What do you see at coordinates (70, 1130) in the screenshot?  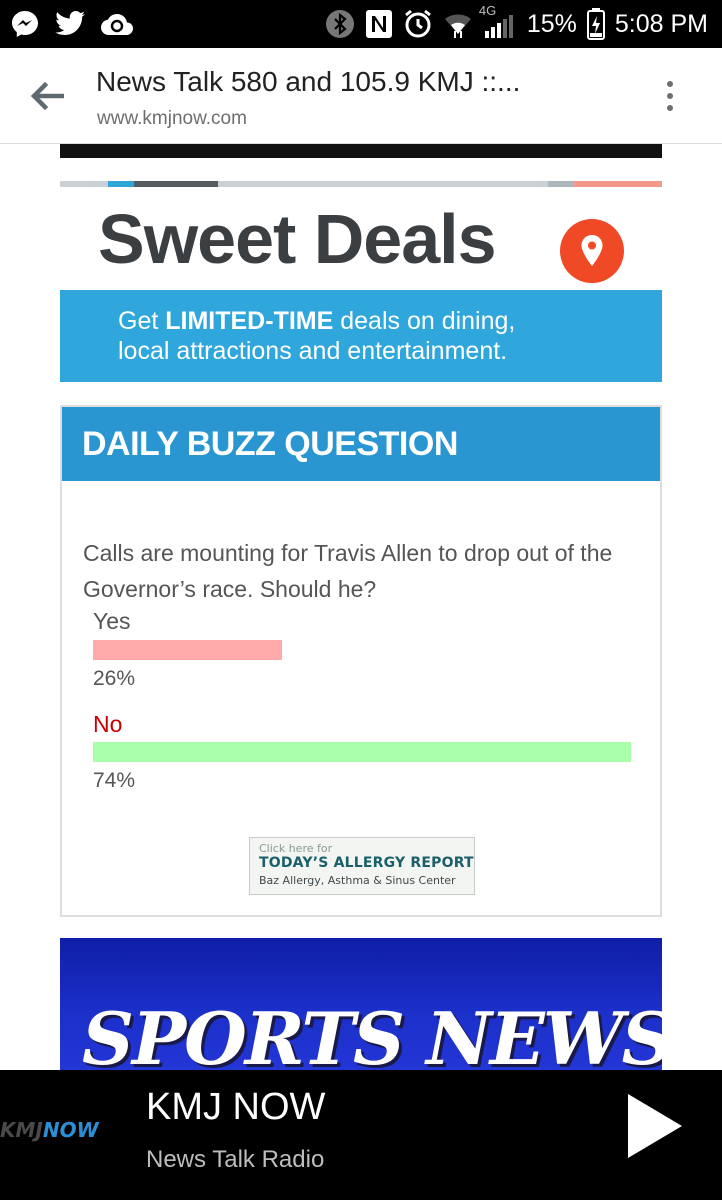 I see `logo-text-now: NOW` at bounding box center [70, 1130].